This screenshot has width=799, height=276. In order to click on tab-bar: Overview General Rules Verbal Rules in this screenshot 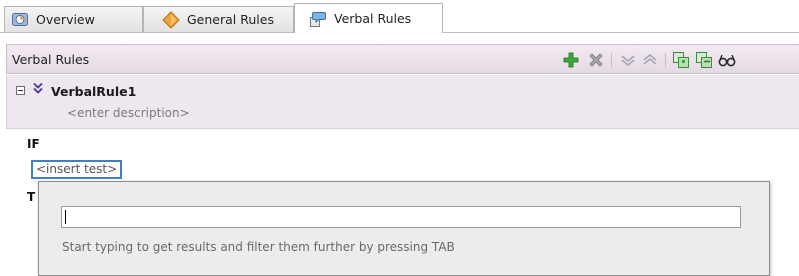, I will do `click(399, 16)`.